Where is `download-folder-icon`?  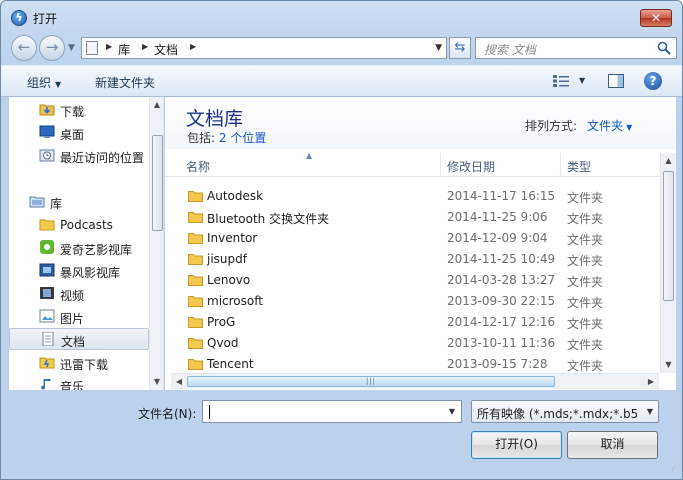
download-folder-icon is located at coordinates (47, 110).